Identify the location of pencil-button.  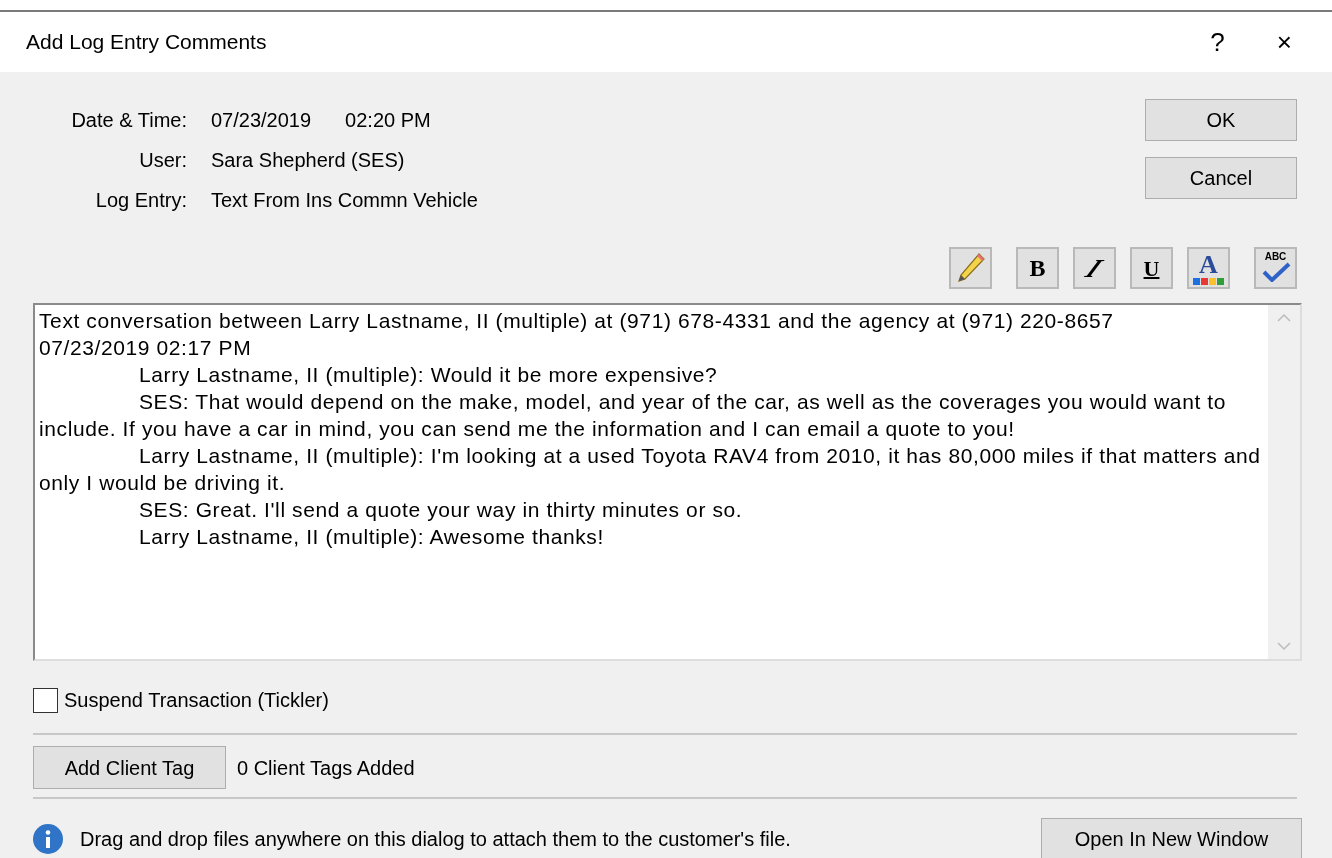
(970, 268).